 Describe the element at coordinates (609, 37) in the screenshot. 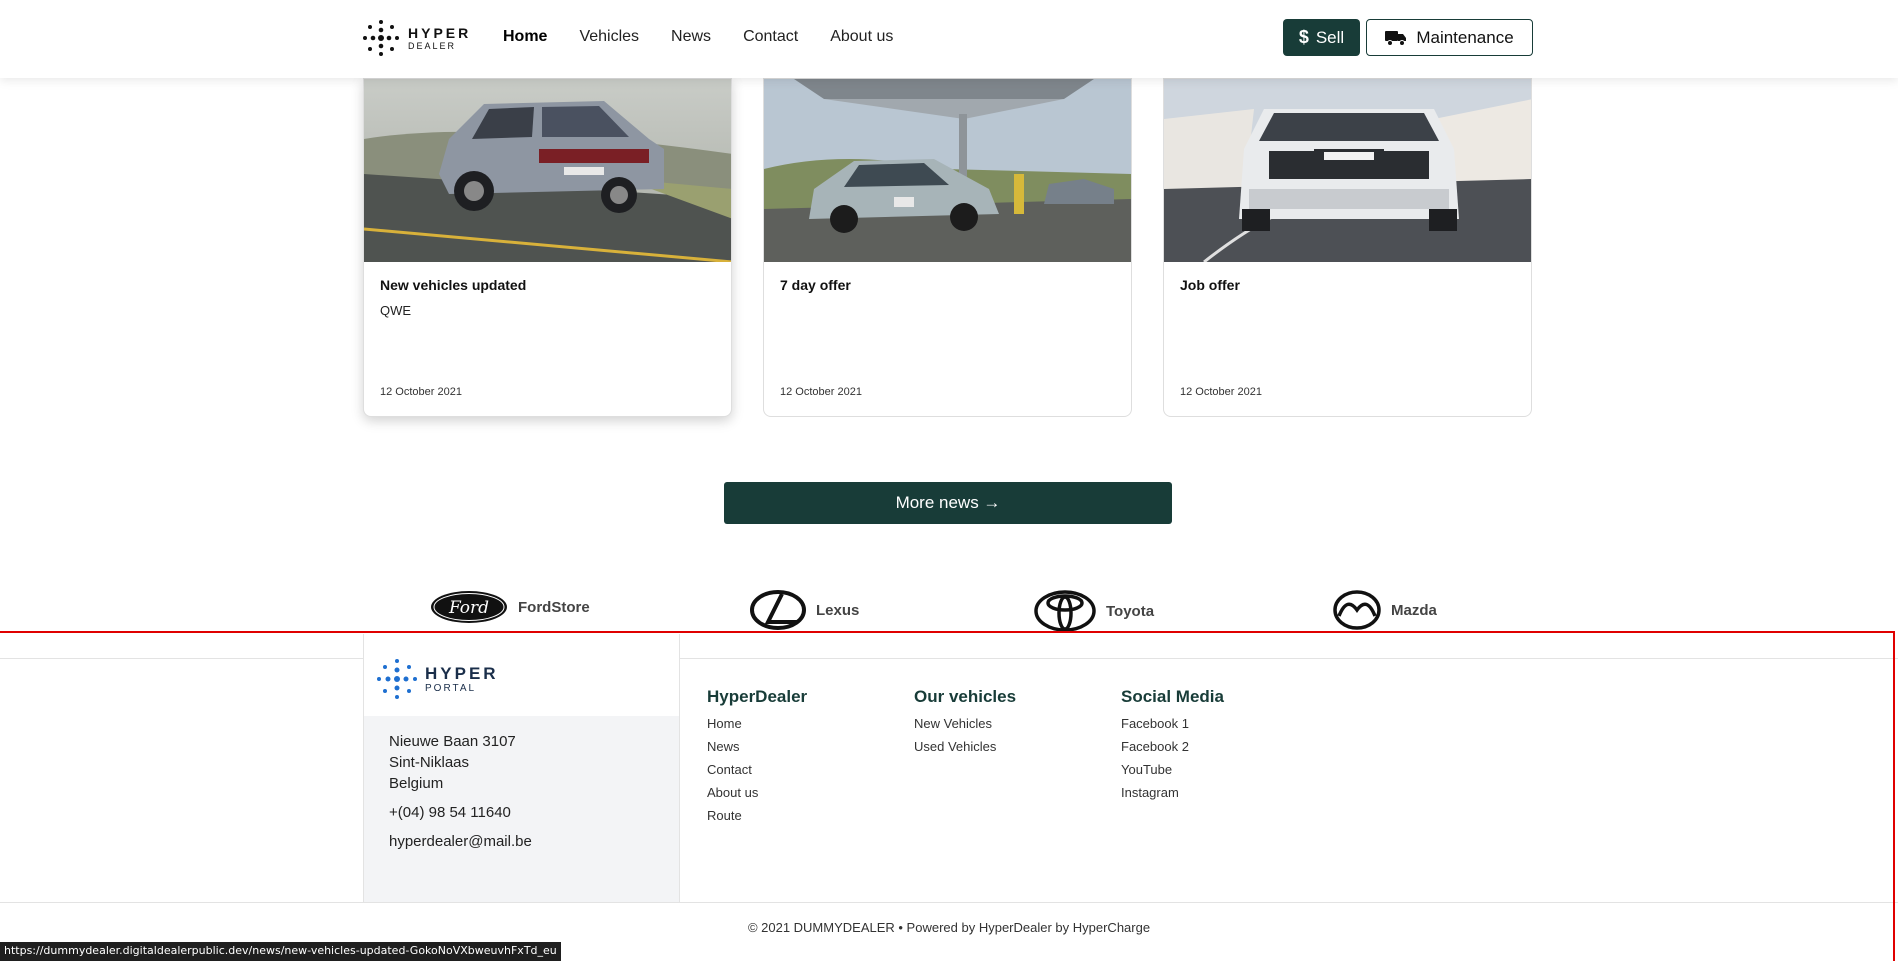

I see `nav-vehicles: Vehicles` at that location.